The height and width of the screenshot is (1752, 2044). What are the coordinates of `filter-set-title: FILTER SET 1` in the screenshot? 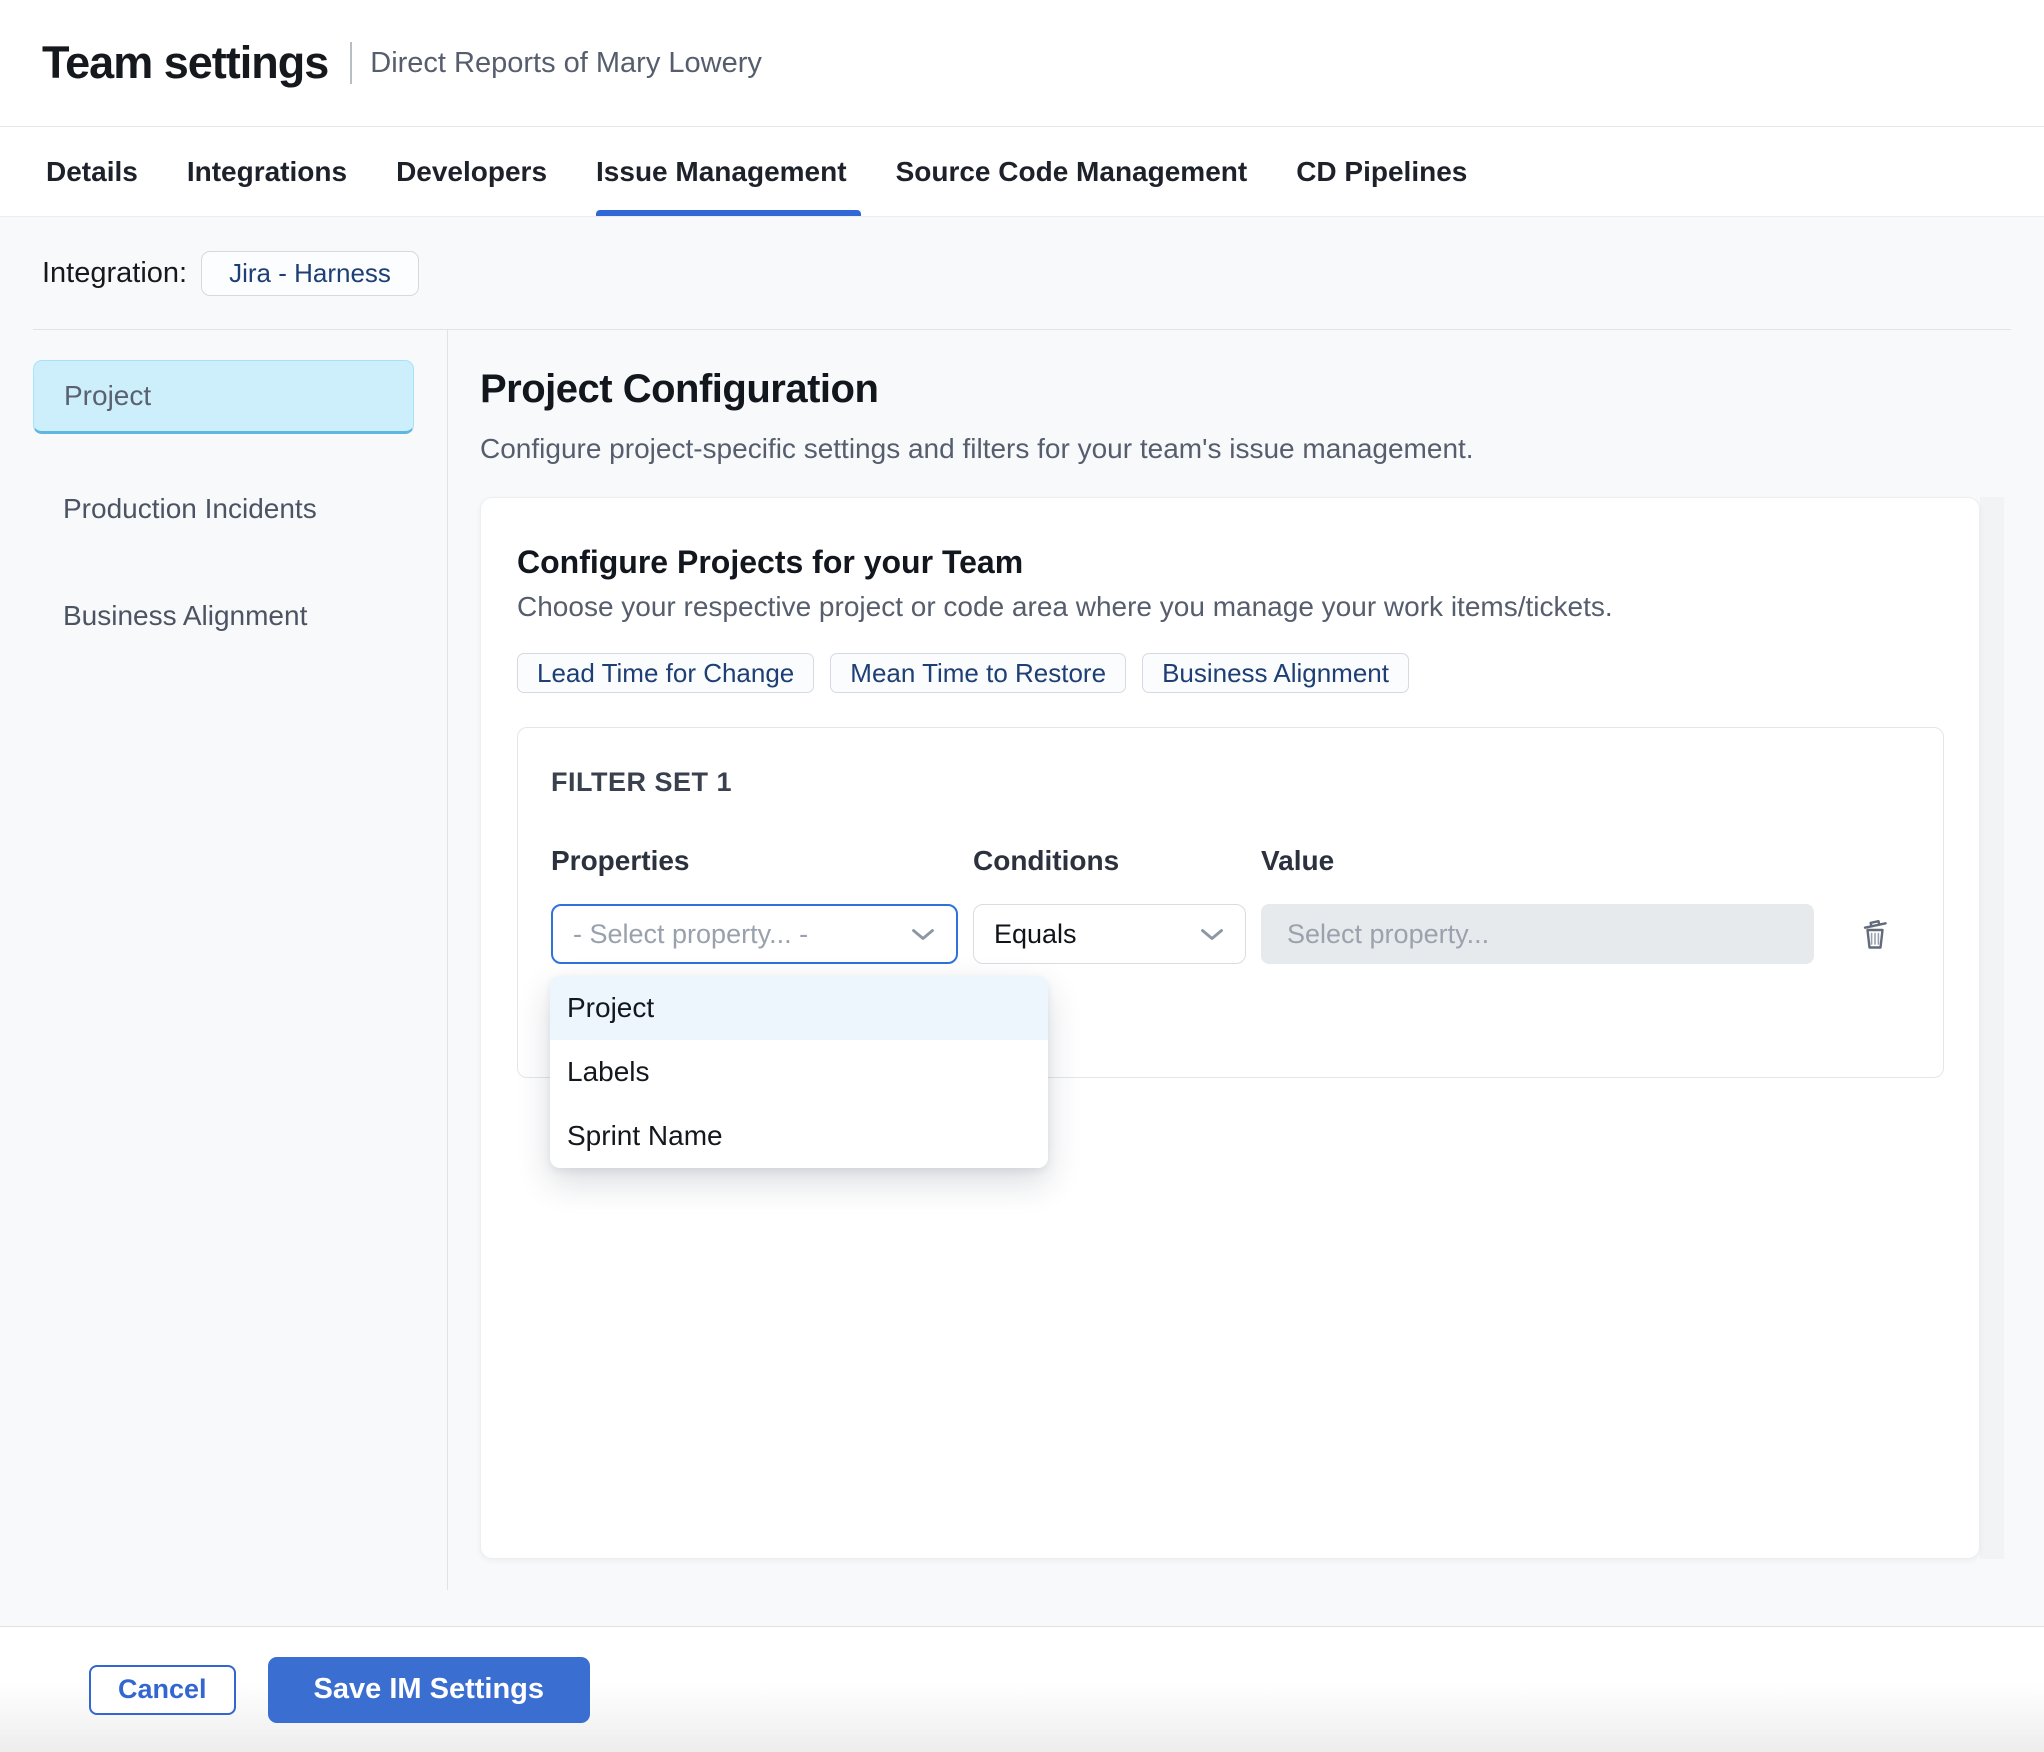 It's located at (642, 782).